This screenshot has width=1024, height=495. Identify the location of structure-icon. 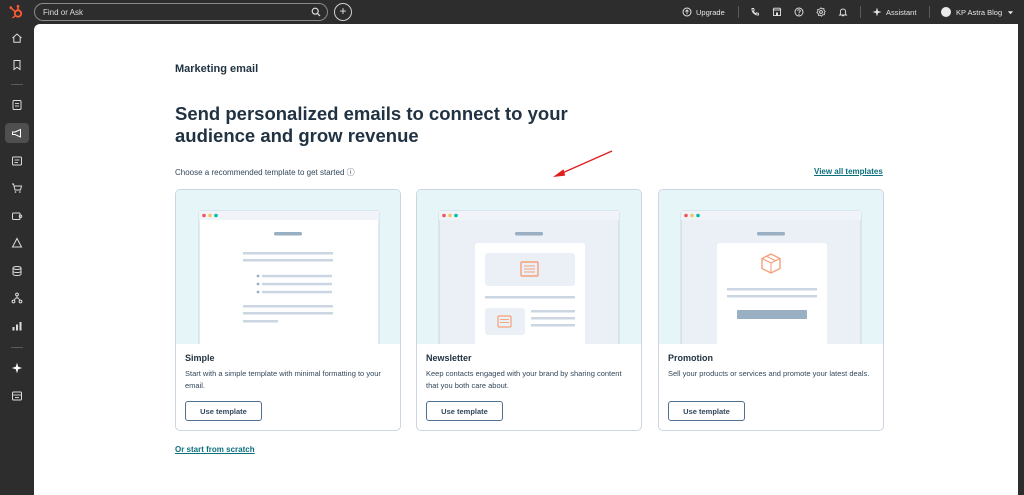
(17, 298).